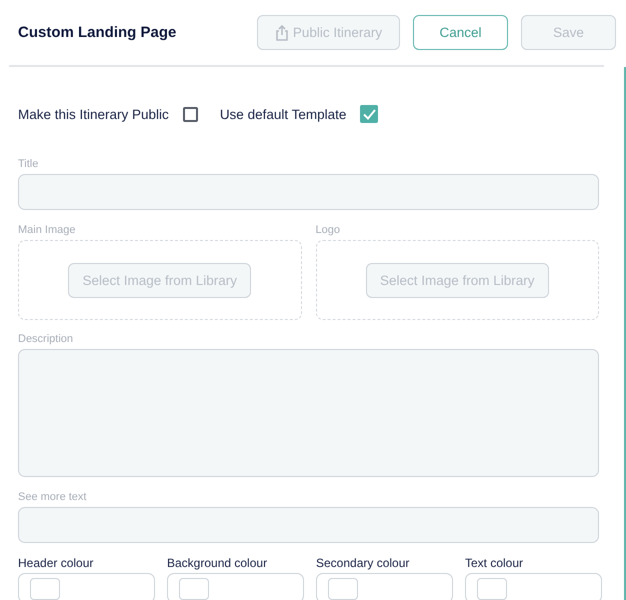 This screenshot has width=626, height=600. Describe the element at coordinates (363, 563) in the screenshot. I see `field-label: Secondary colour` at that location.